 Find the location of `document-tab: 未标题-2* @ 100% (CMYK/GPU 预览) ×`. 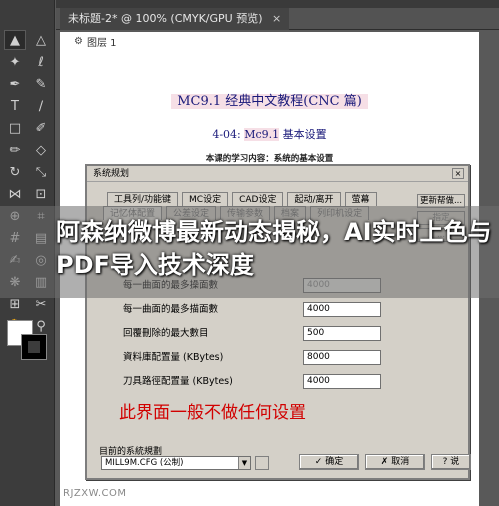

document-tab: 未标题-2* @ 100% (CMYK/GPU 预览) × is located at coordinates (175, 19).